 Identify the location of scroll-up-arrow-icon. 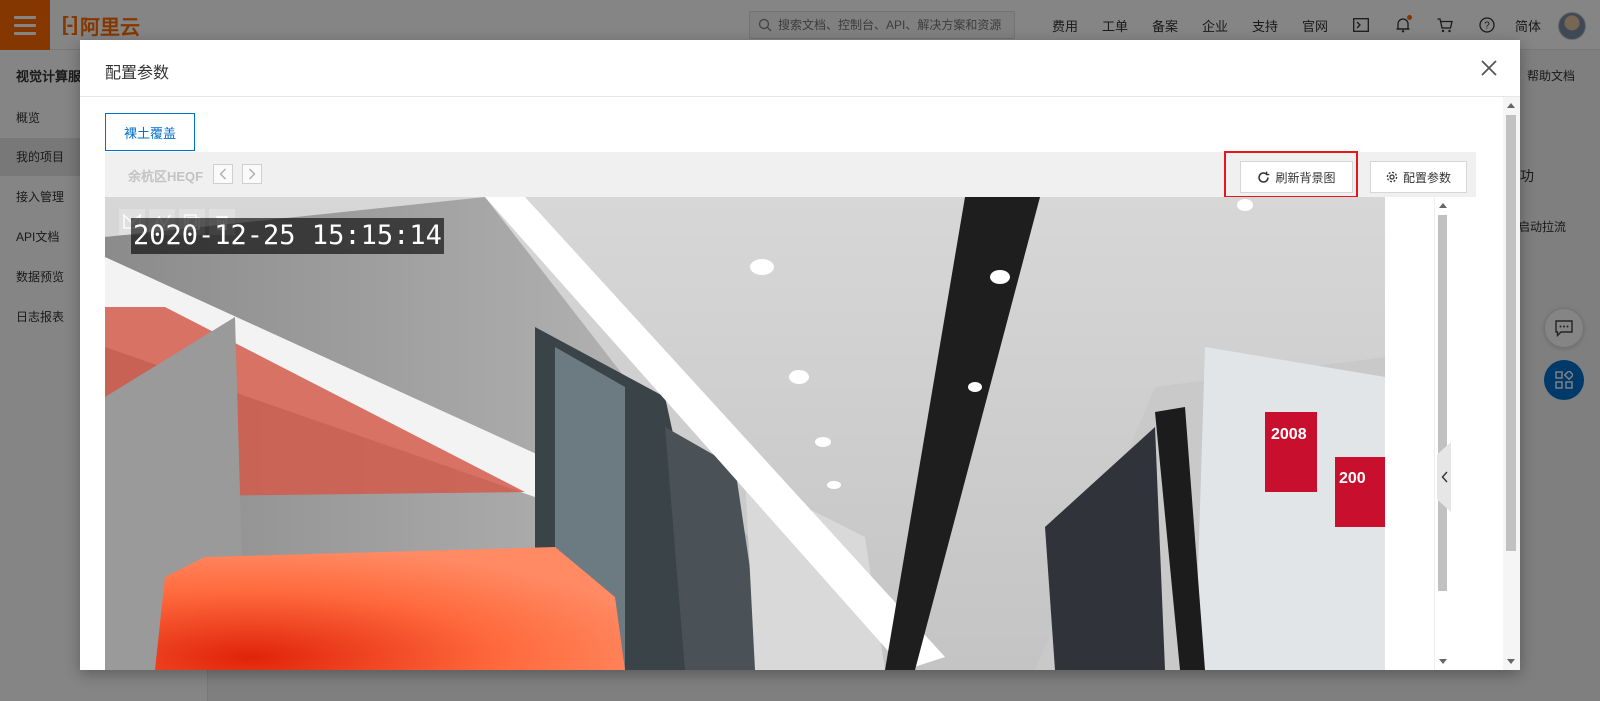
(1443, 205).